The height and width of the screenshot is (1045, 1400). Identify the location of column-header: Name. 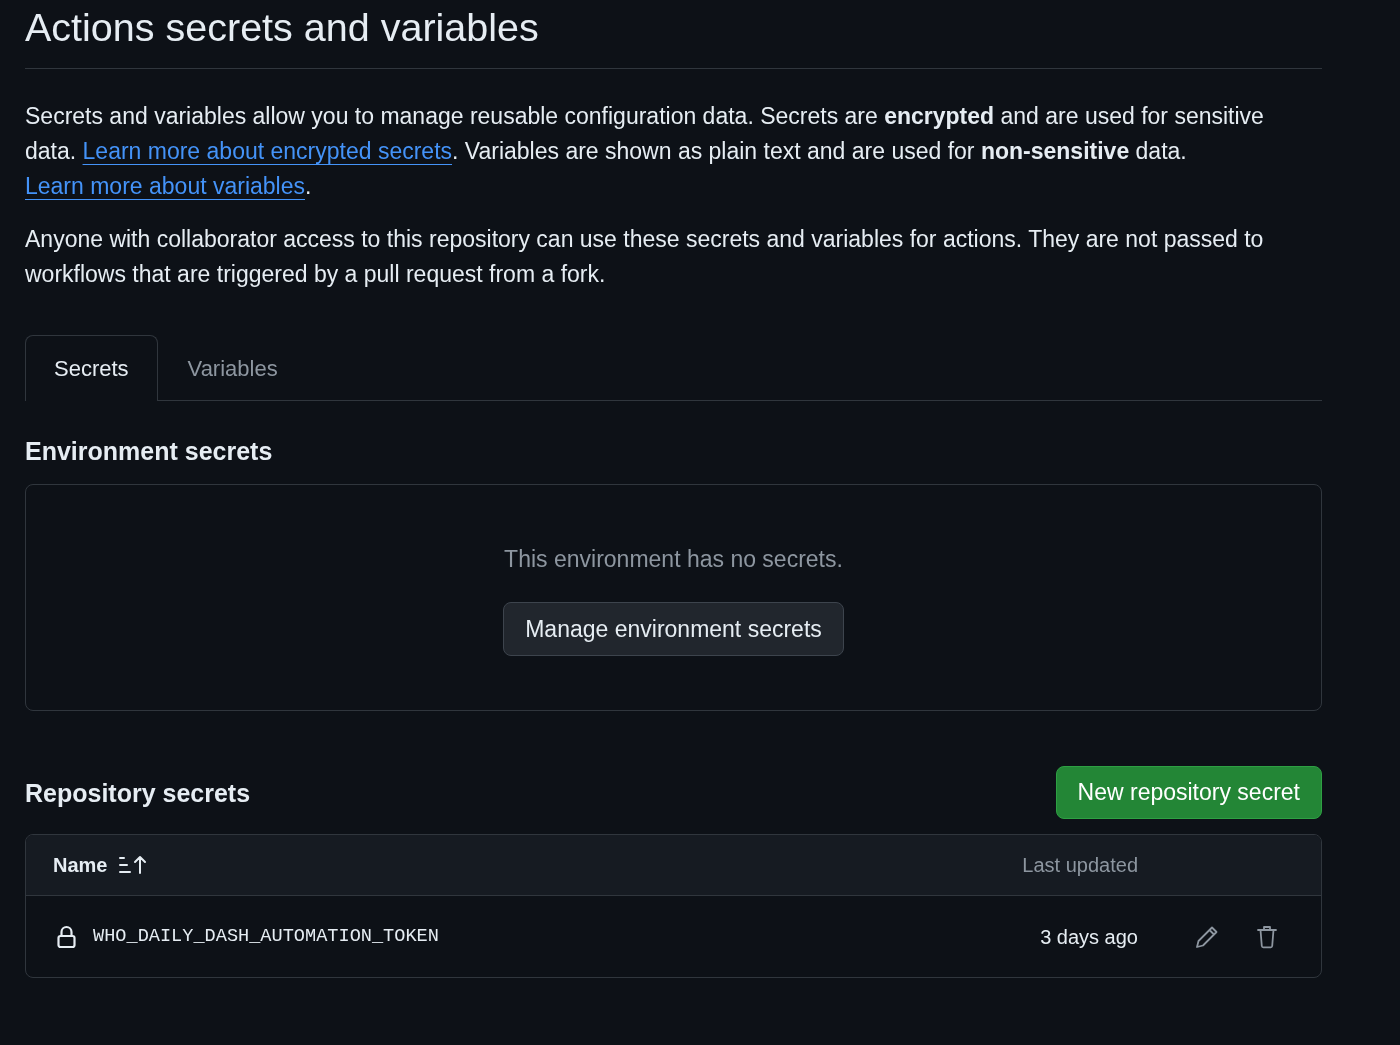
(80, 865).